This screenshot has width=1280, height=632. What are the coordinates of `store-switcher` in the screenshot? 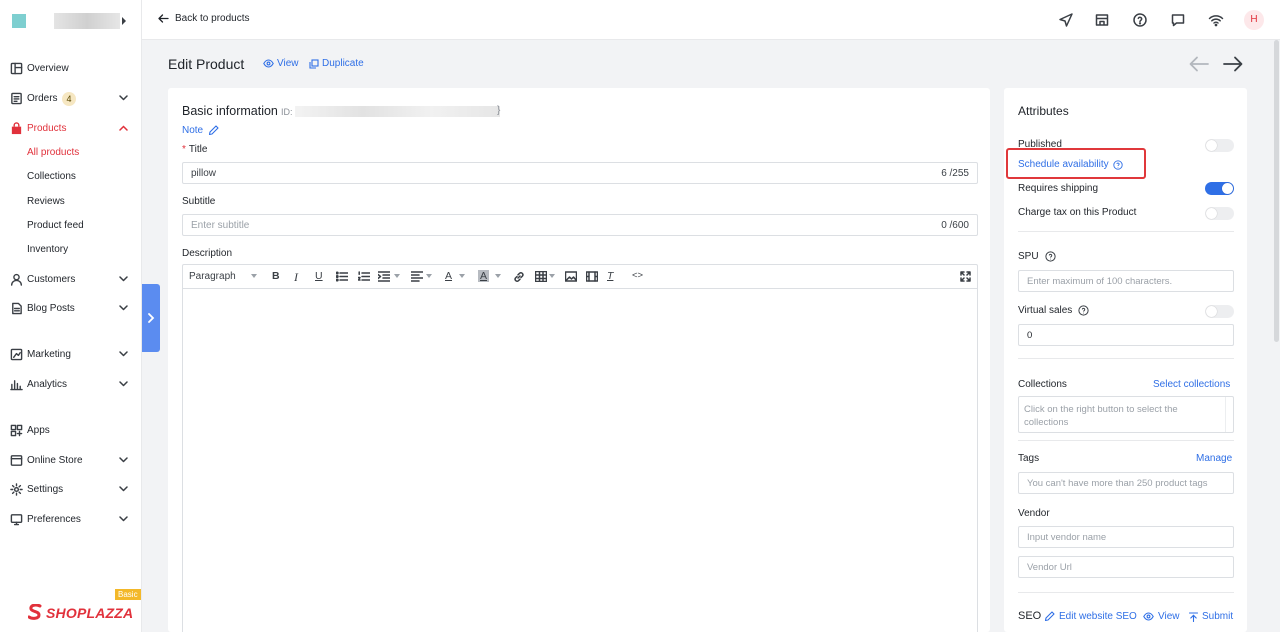 It's located at (73, 21).